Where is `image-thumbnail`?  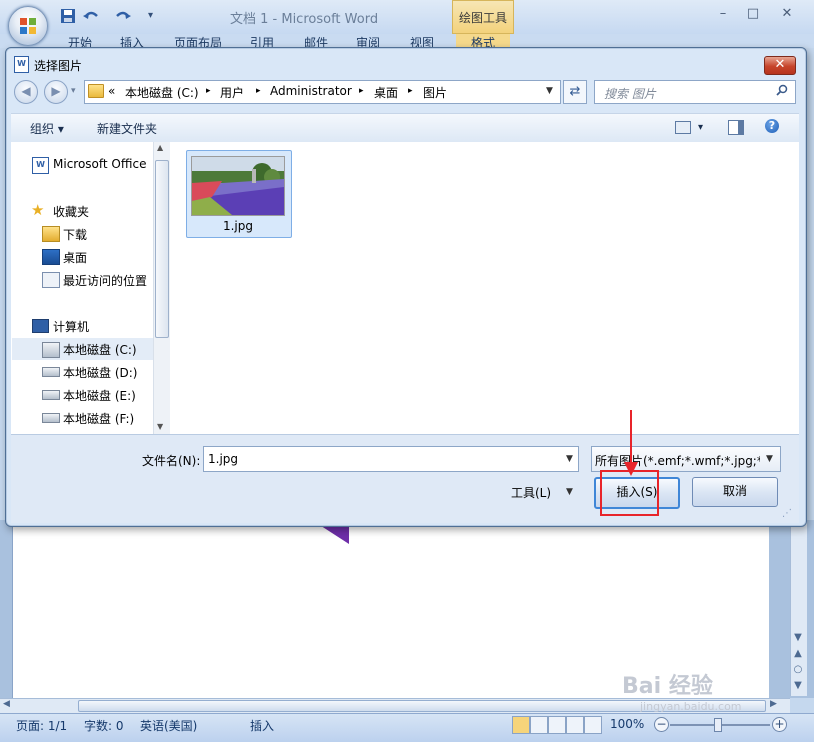
image-thumbnail is located at coordinates (238, 186).